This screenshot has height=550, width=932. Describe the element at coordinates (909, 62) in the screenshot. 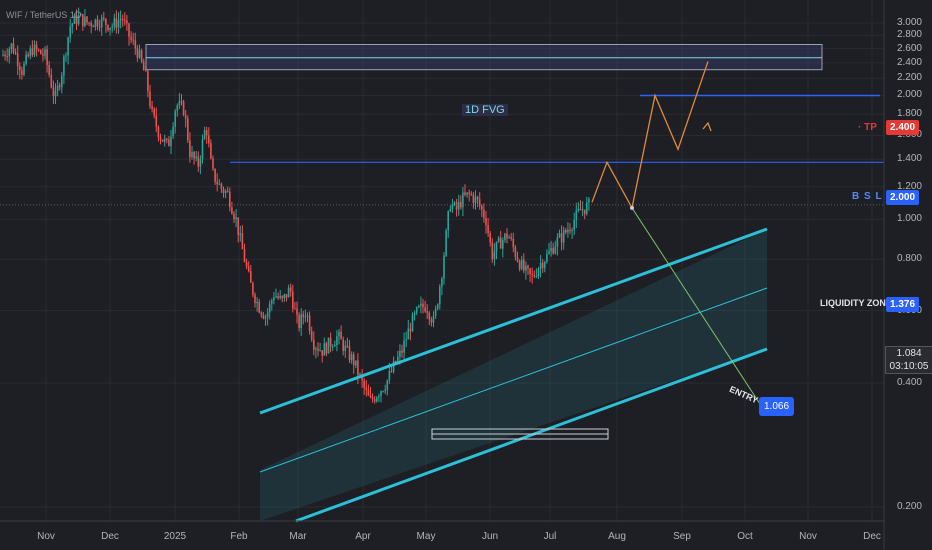

I see `price-tick-label: 2.400` at that location.